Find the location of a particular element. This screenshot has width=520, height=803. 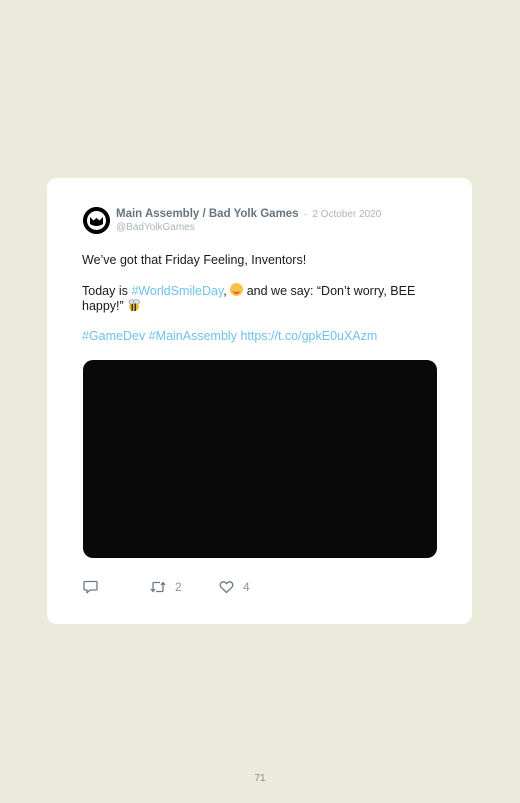

hashtag-mainassembly: #MainAssembly is located at coordinates (193, 336).